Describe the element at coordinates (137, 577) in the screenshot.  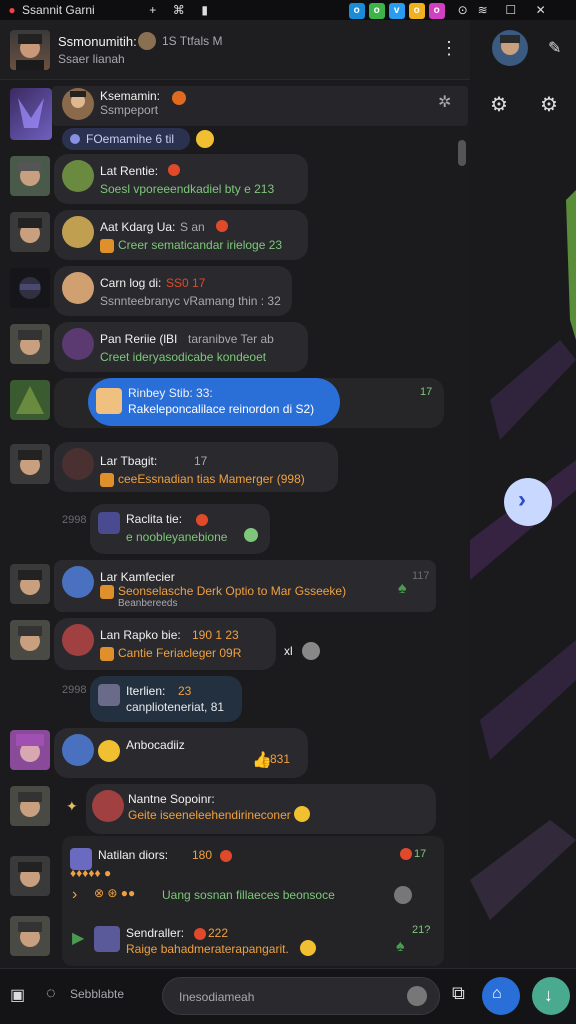
I see `message-author: Lar Kamfecier` at that location.